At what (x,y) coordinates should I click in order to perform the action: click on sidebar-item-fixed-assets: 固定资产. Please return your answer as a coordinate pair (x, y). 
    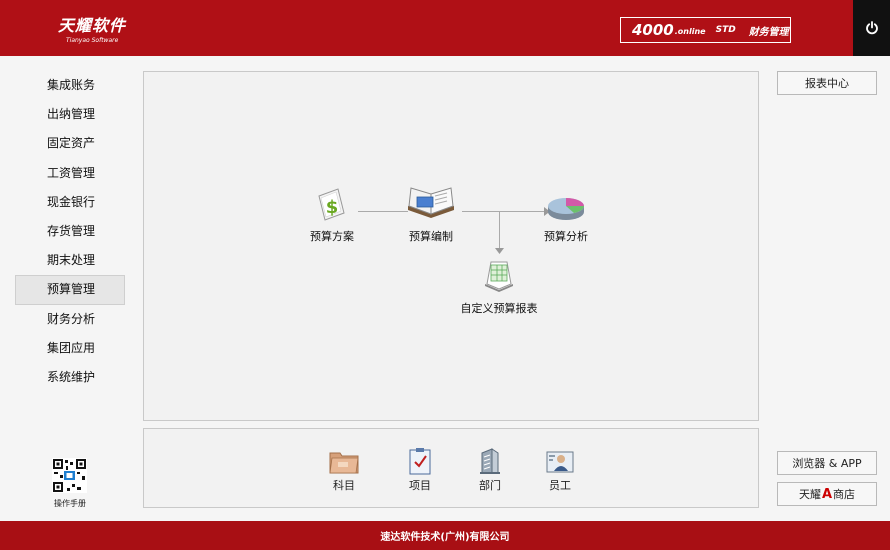
    Looking at the image, I should click on (70, 143).